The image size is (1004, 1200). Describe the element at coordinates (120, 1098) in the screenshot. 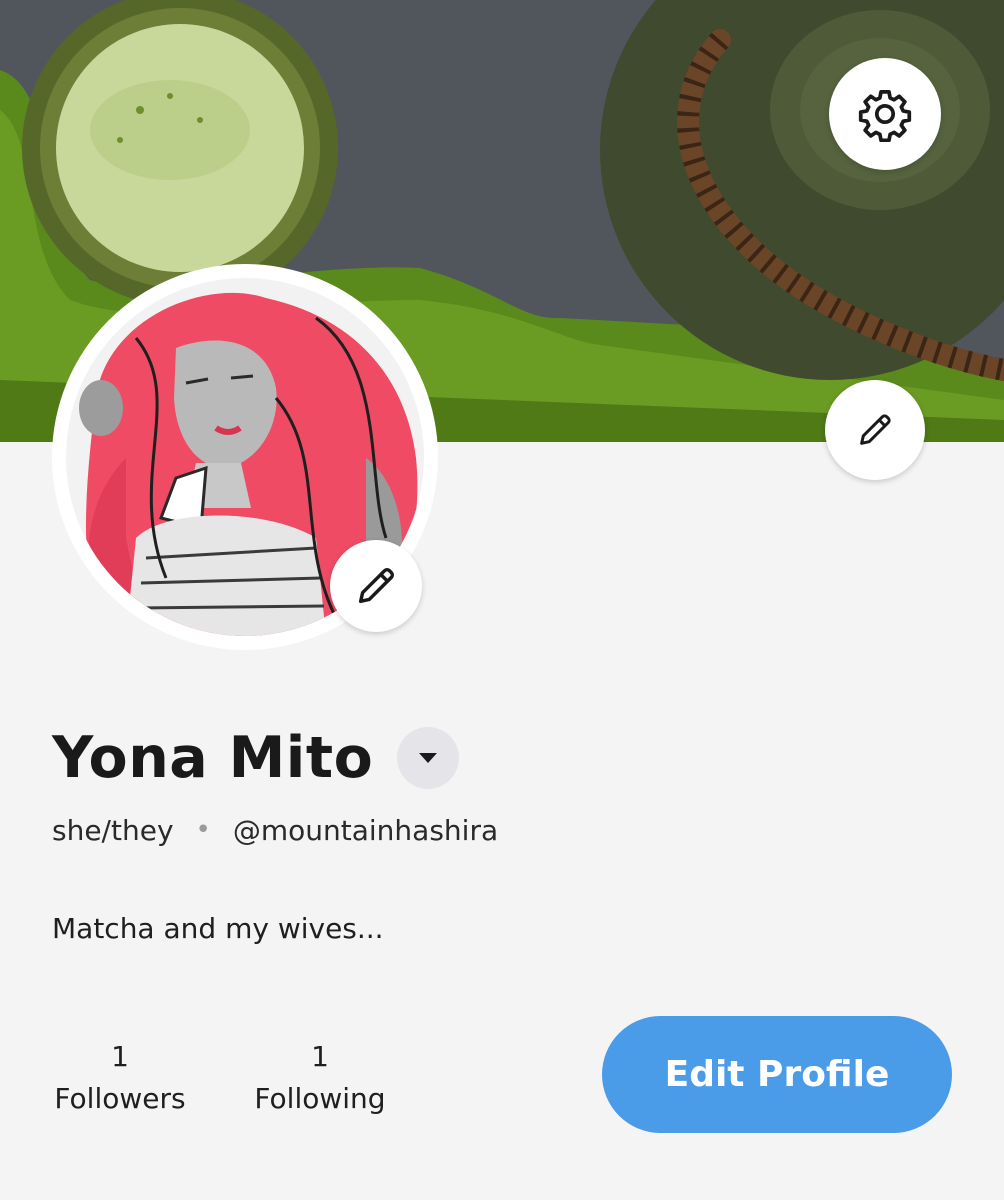

I see `followers-label: Followers` at that location.